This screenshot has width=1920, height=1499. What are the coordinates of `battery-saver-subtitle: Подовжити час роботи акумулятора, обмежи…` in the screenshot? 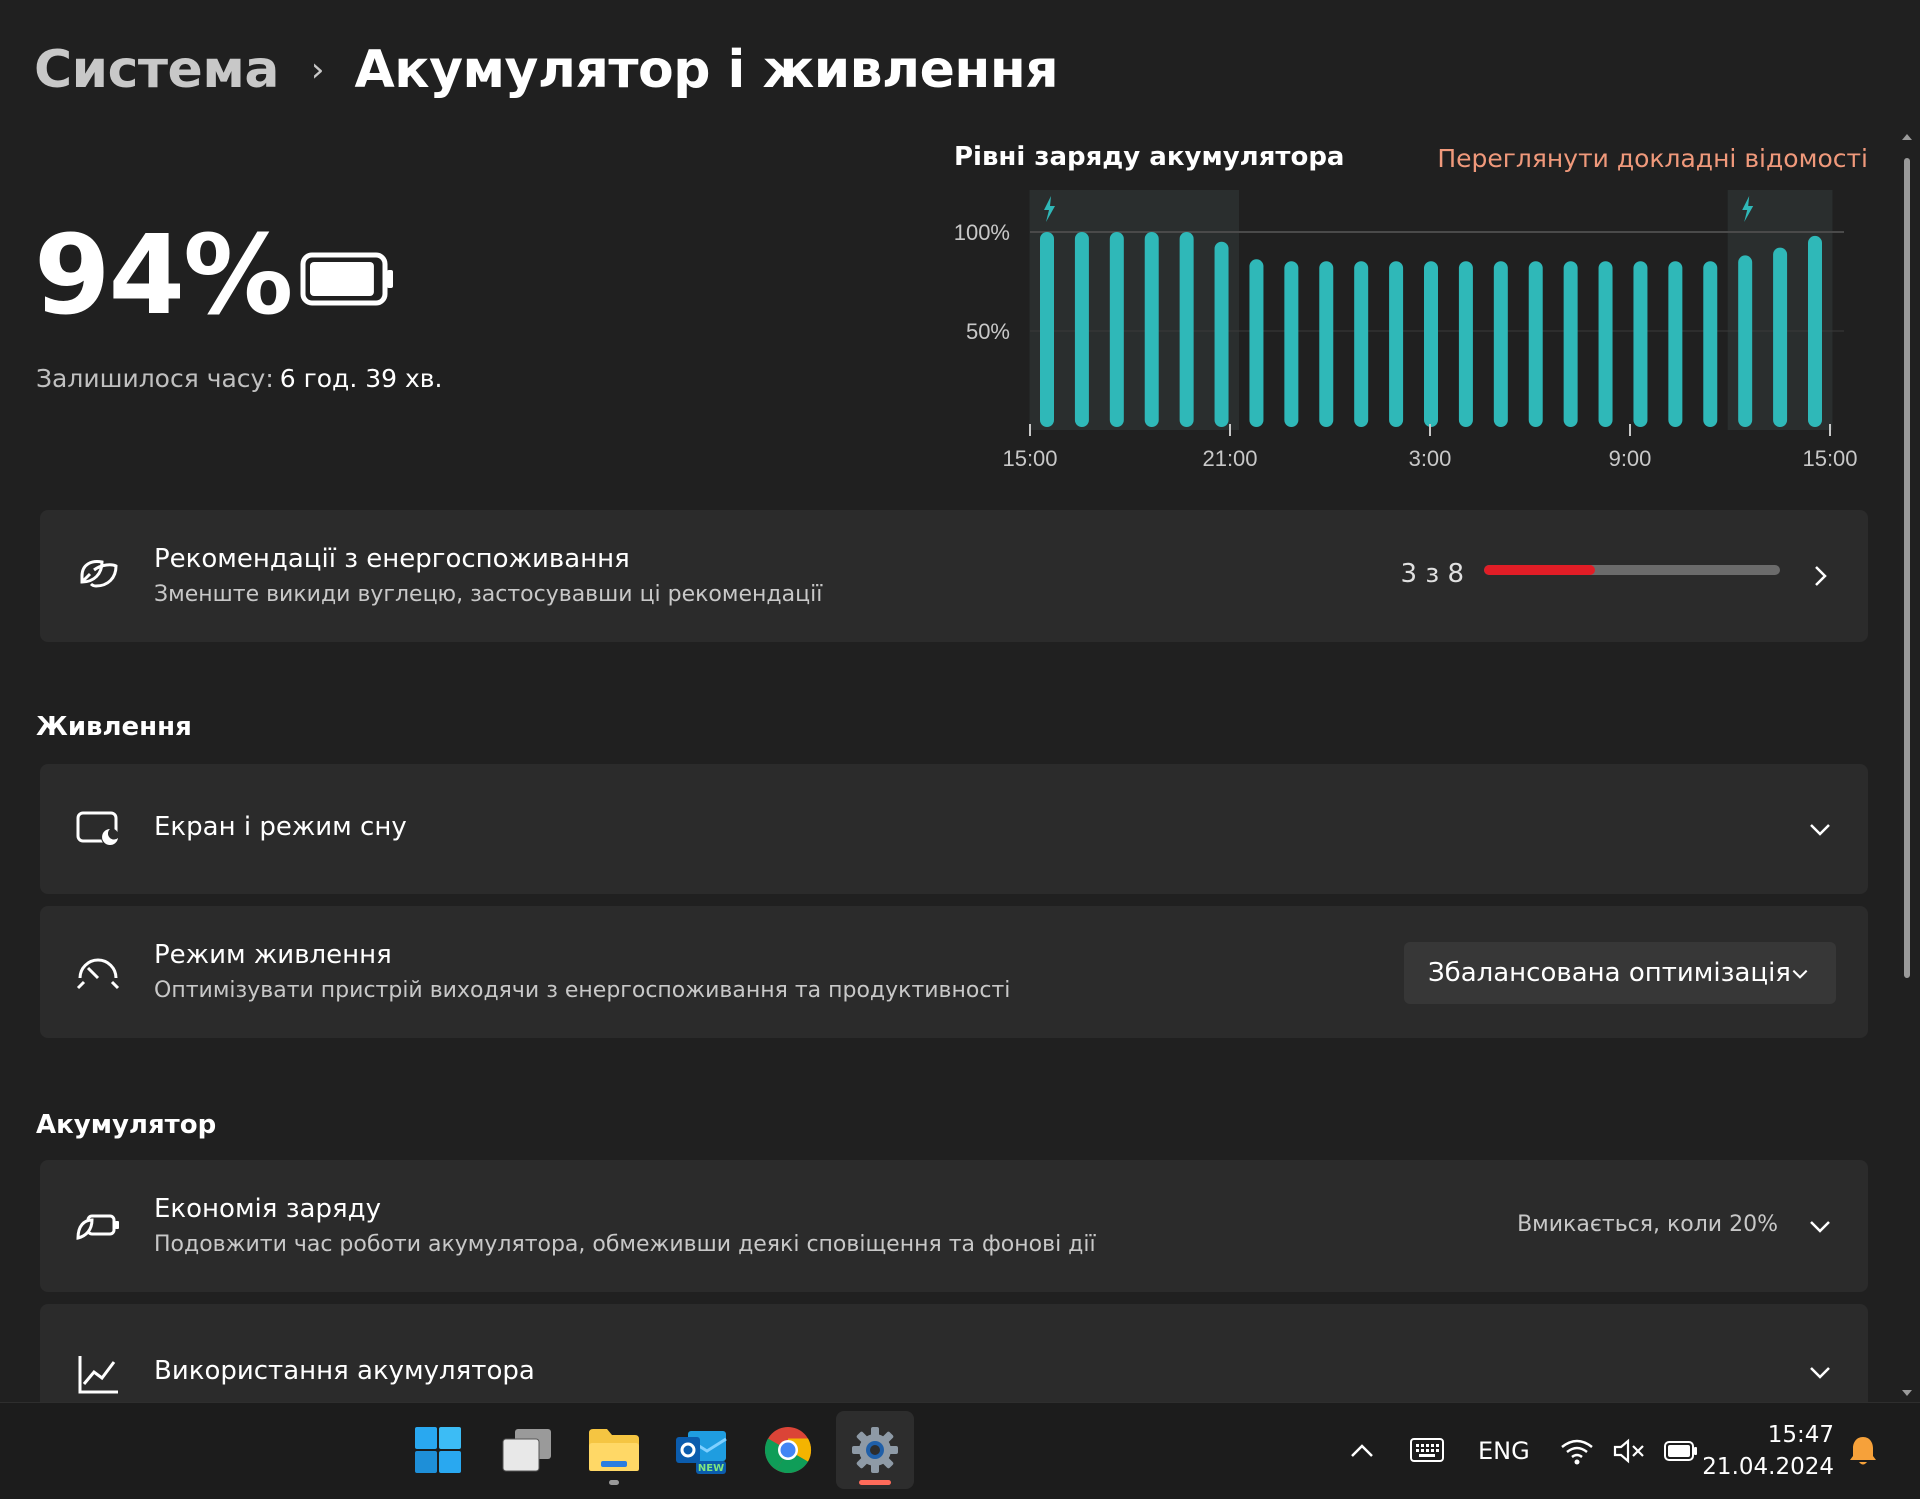 It's located at (625, 1244).